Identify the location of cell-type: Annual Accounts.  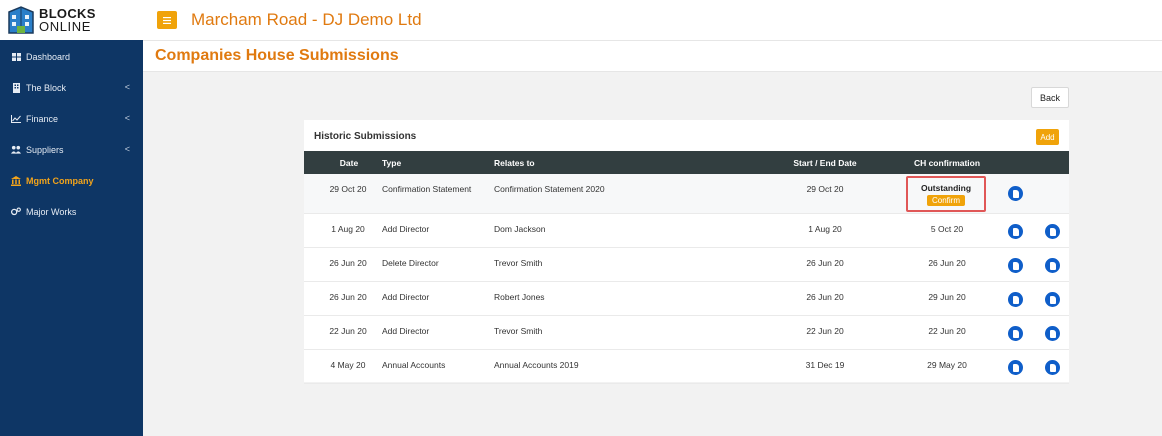
(414, 365).